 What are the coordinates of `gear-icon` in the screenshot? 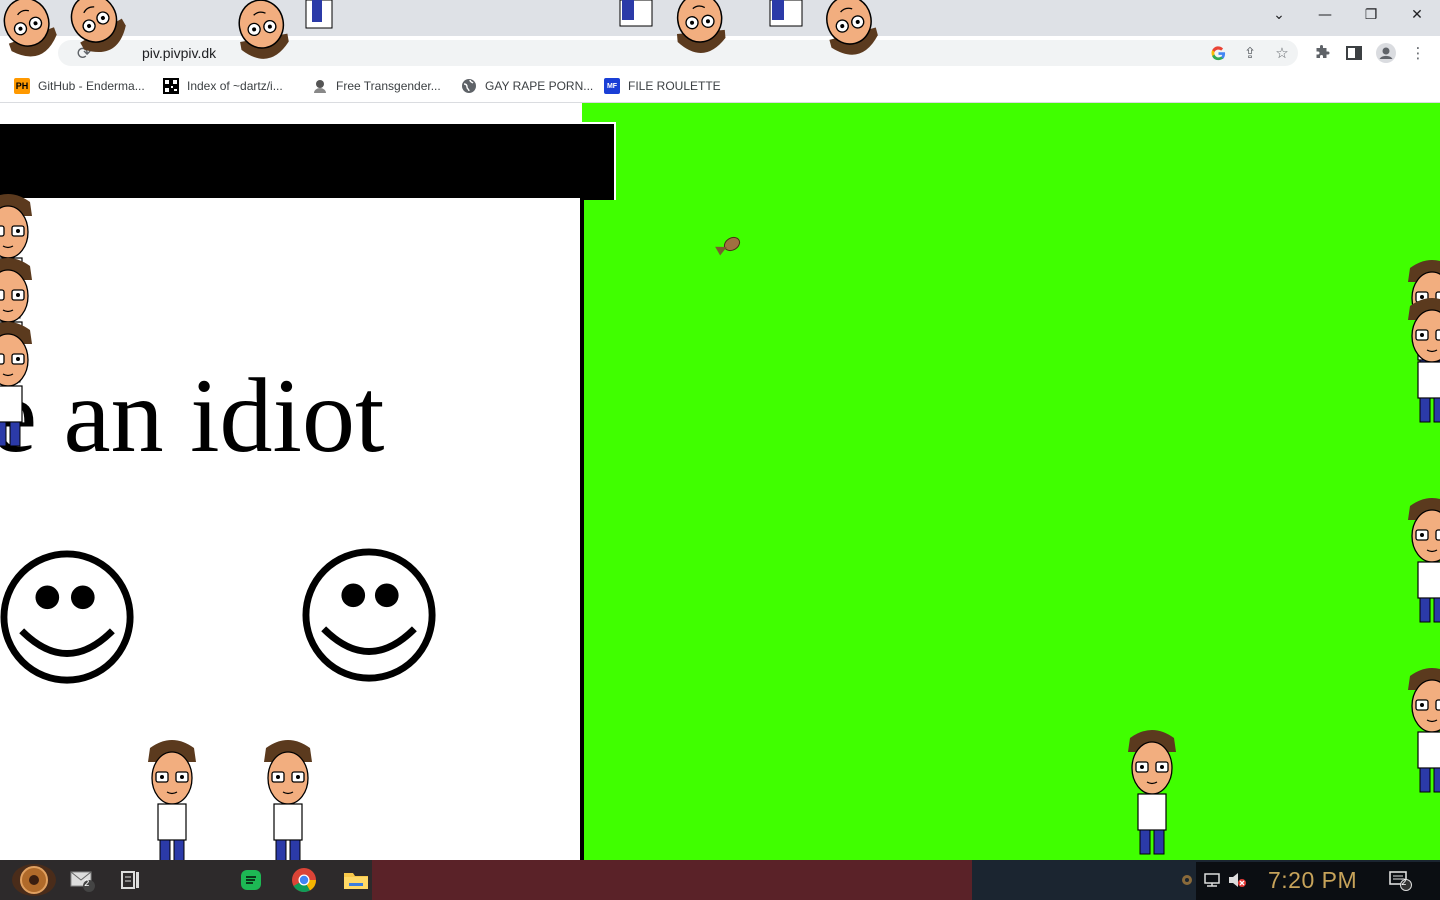 It's located at (1187, 880).